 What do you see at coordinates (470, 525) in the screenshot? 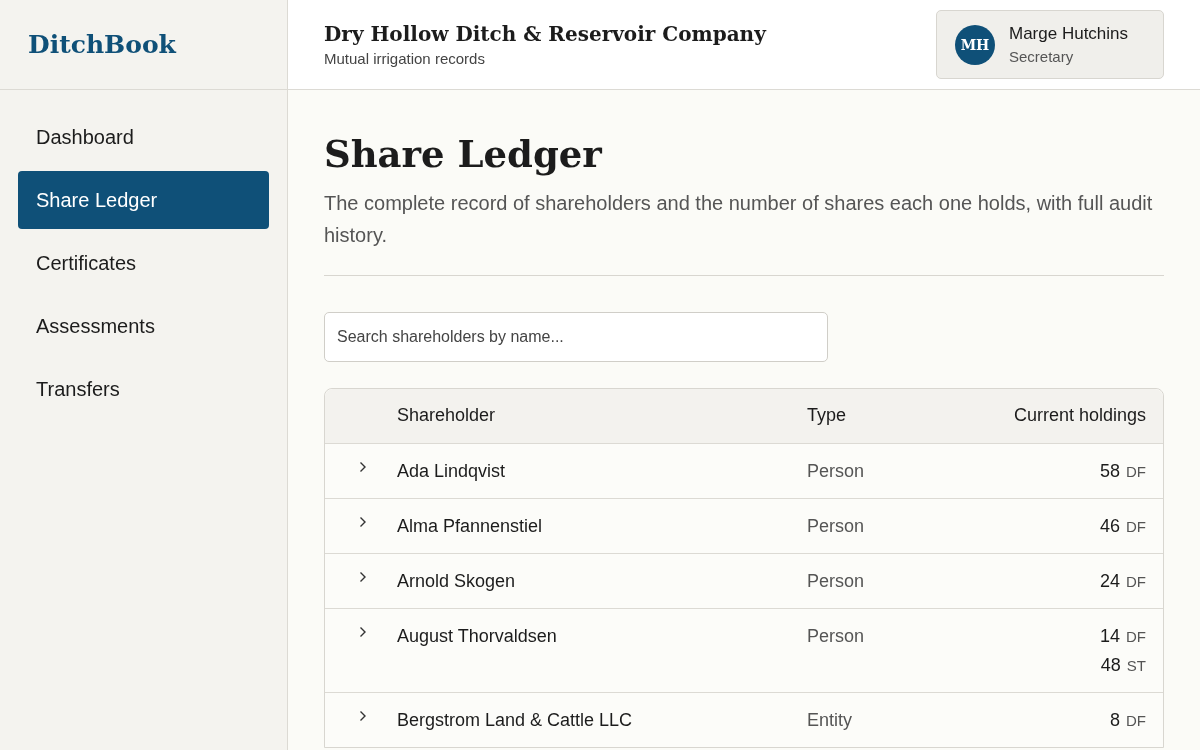
I see `shareholder-name: Alma Pfannenstiel` at bounding box center [470, 525].